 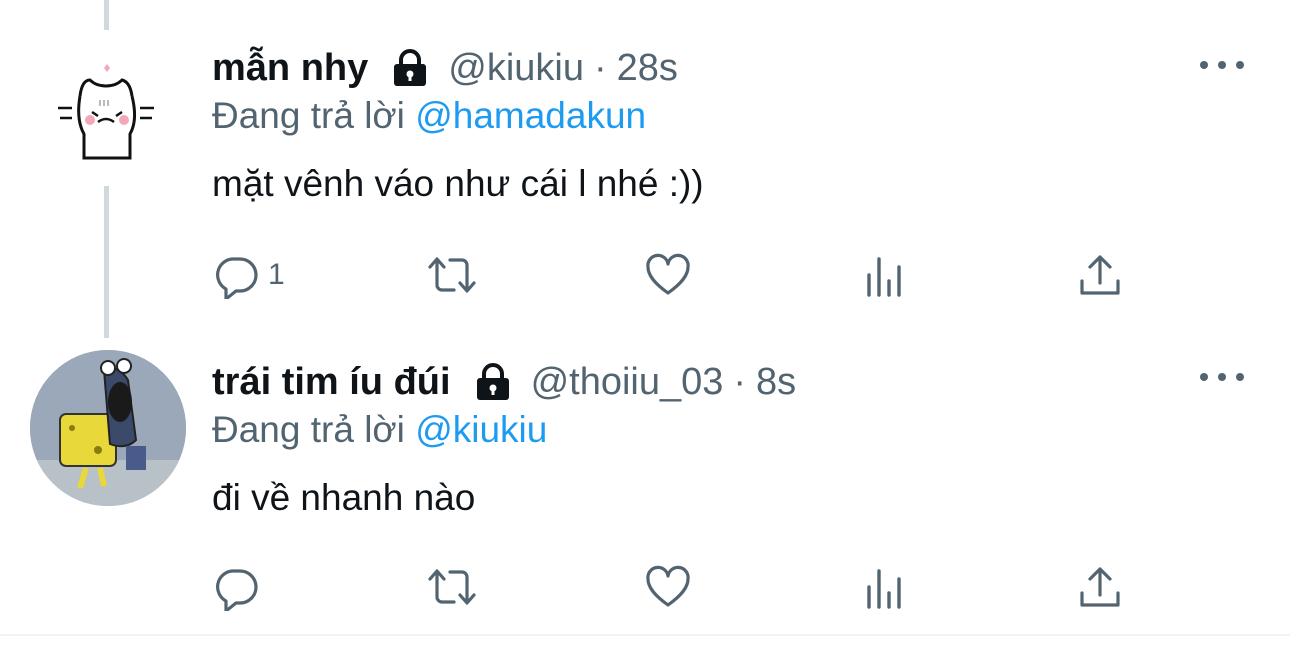 What do you see at coordinates (647, 68) in the screenshot?
I see `timestamp: 28s` at bounding box center [647, 68].